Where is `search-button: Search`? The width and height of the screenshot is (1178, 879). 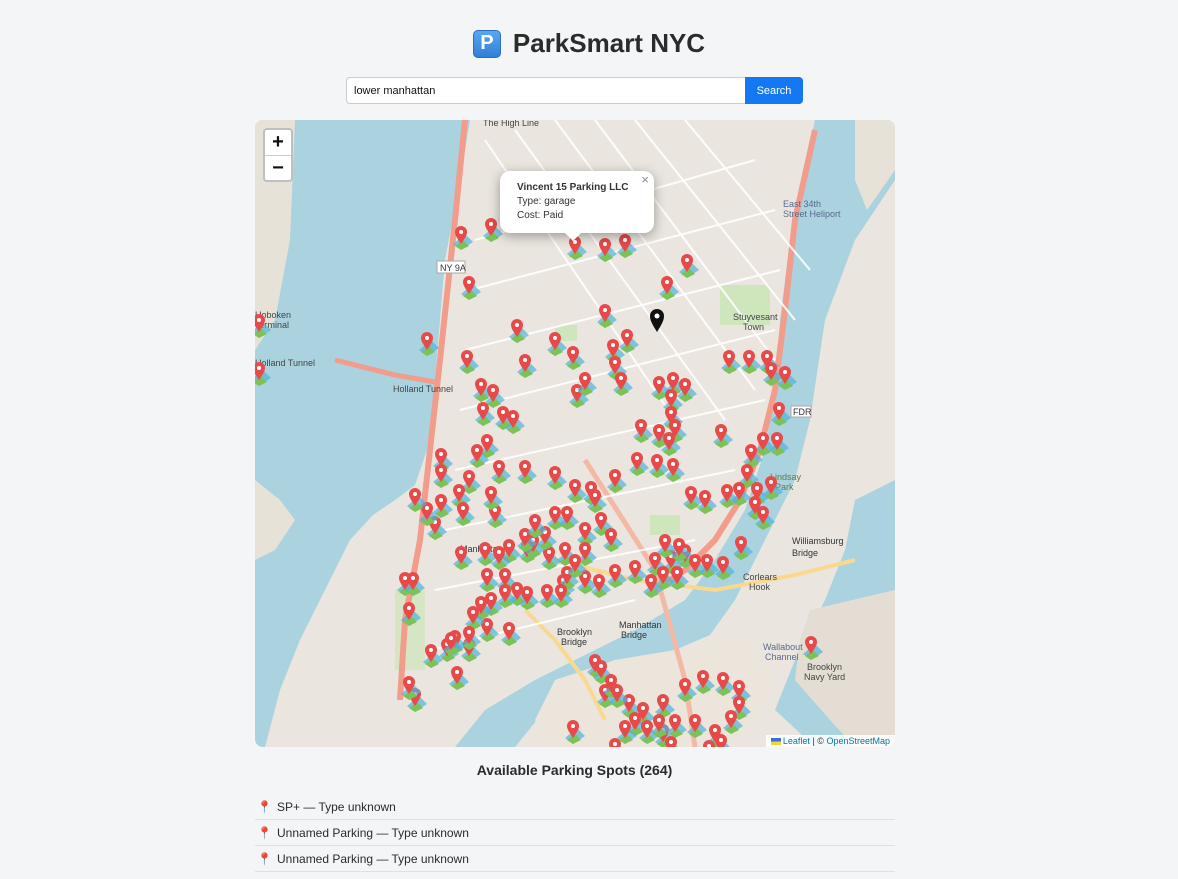
search-button: Search is located at coordinates (774, 90).